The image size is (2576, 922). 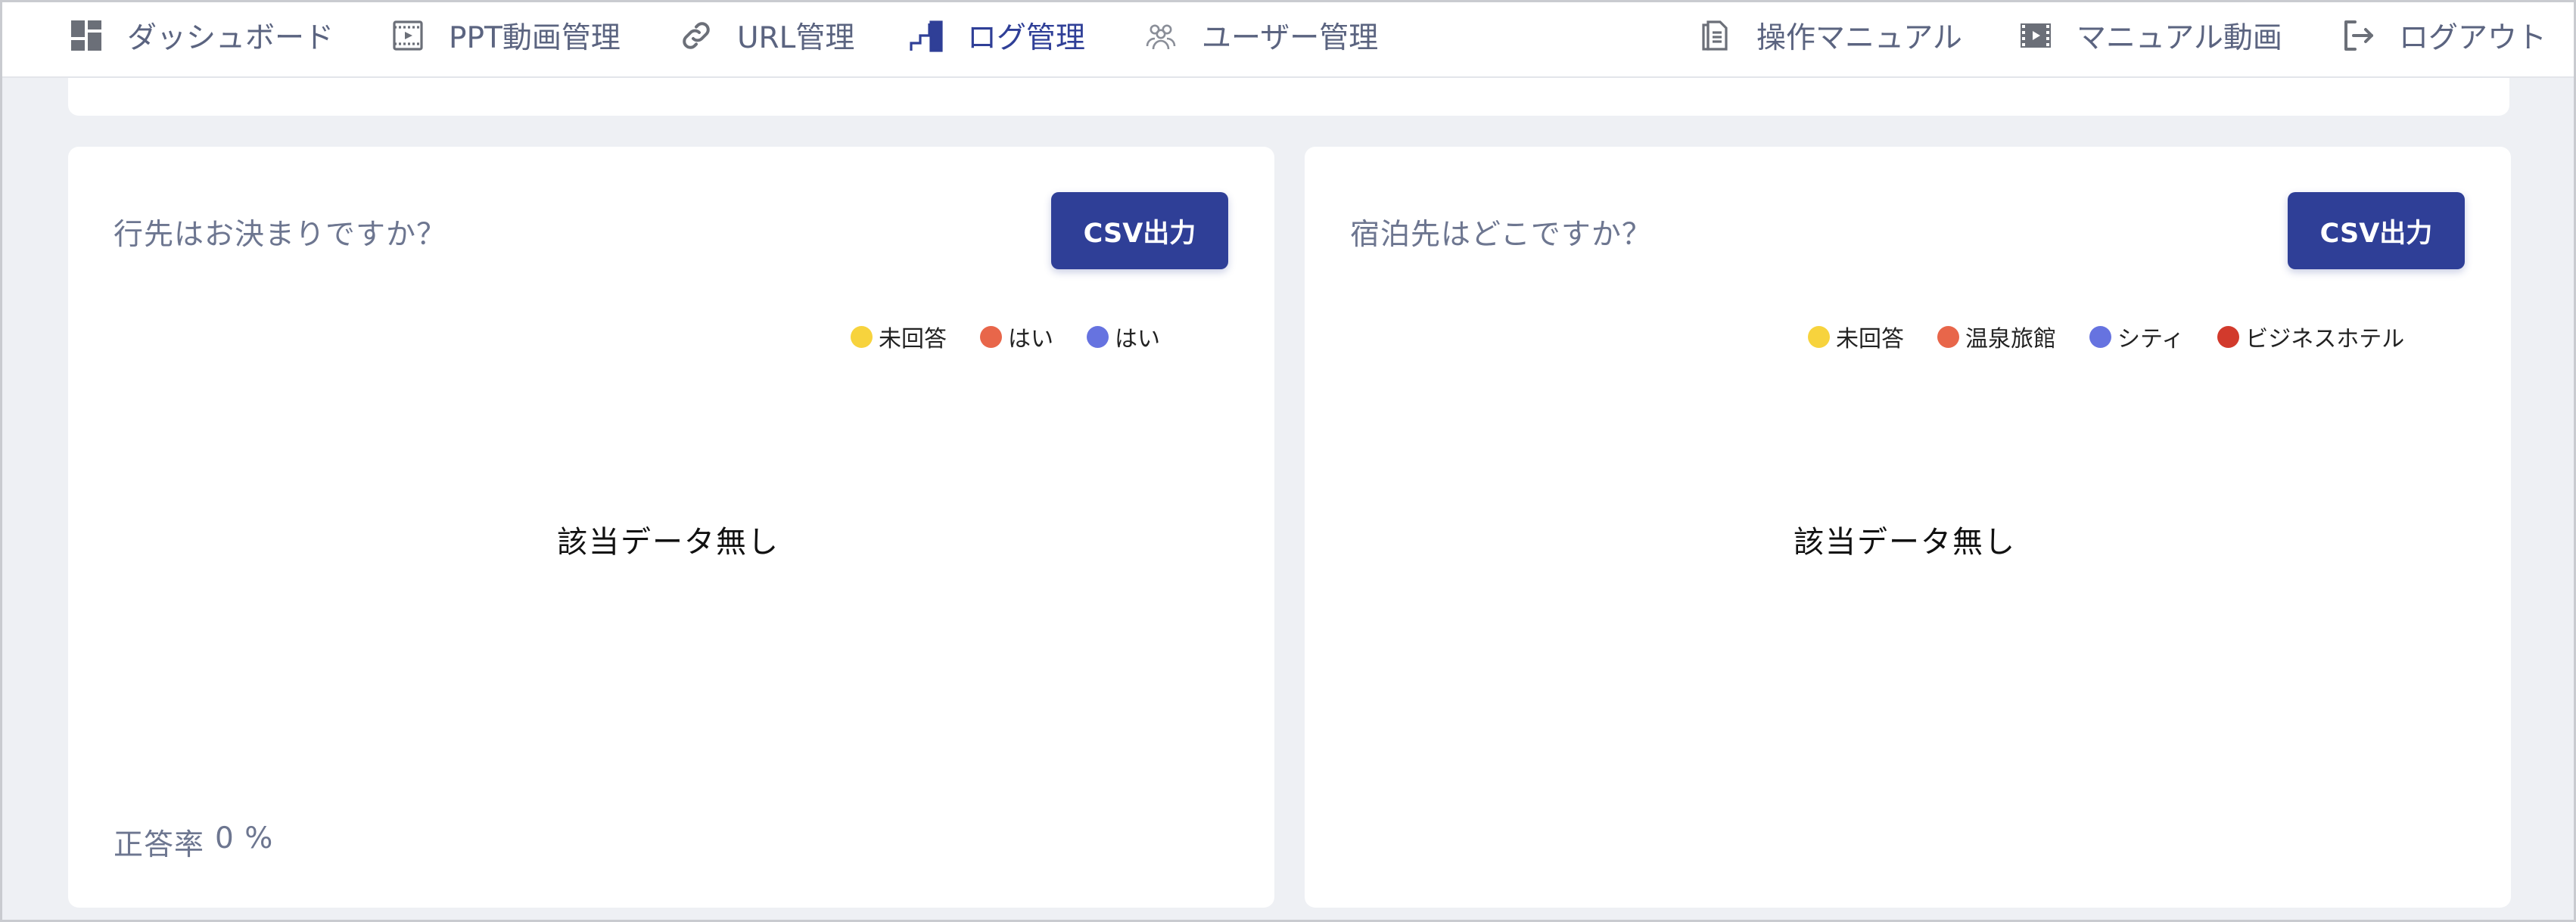 I want to click on nav-item-label: ログ管理, so click(x=1026, y=38).